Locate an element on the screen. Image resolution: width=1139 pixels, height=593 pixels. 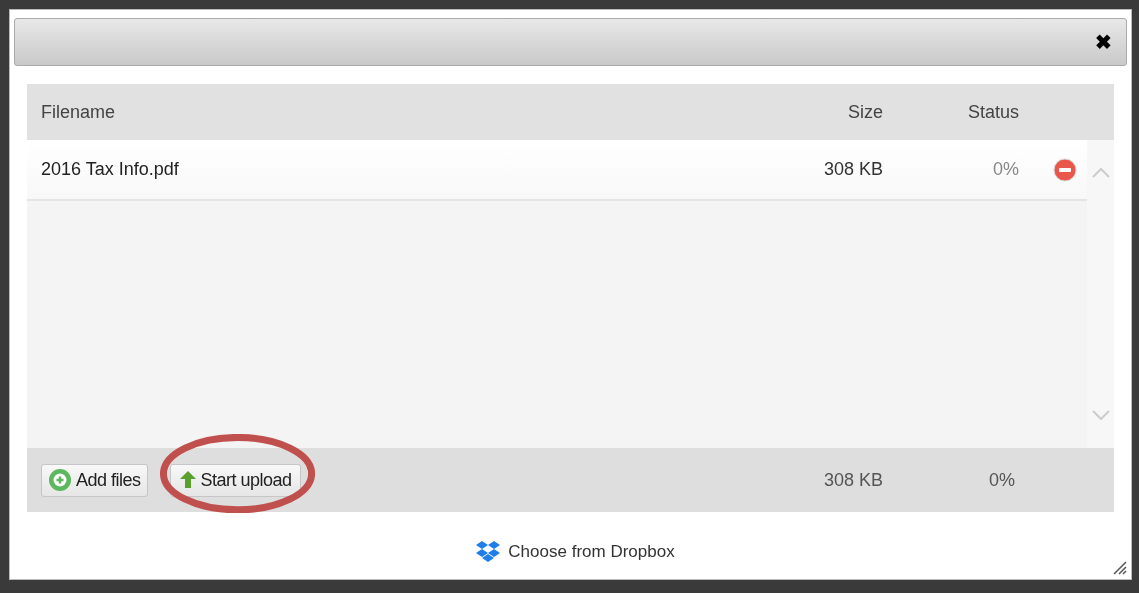
resize-grip-icon is located at coordinates (1119, 567).